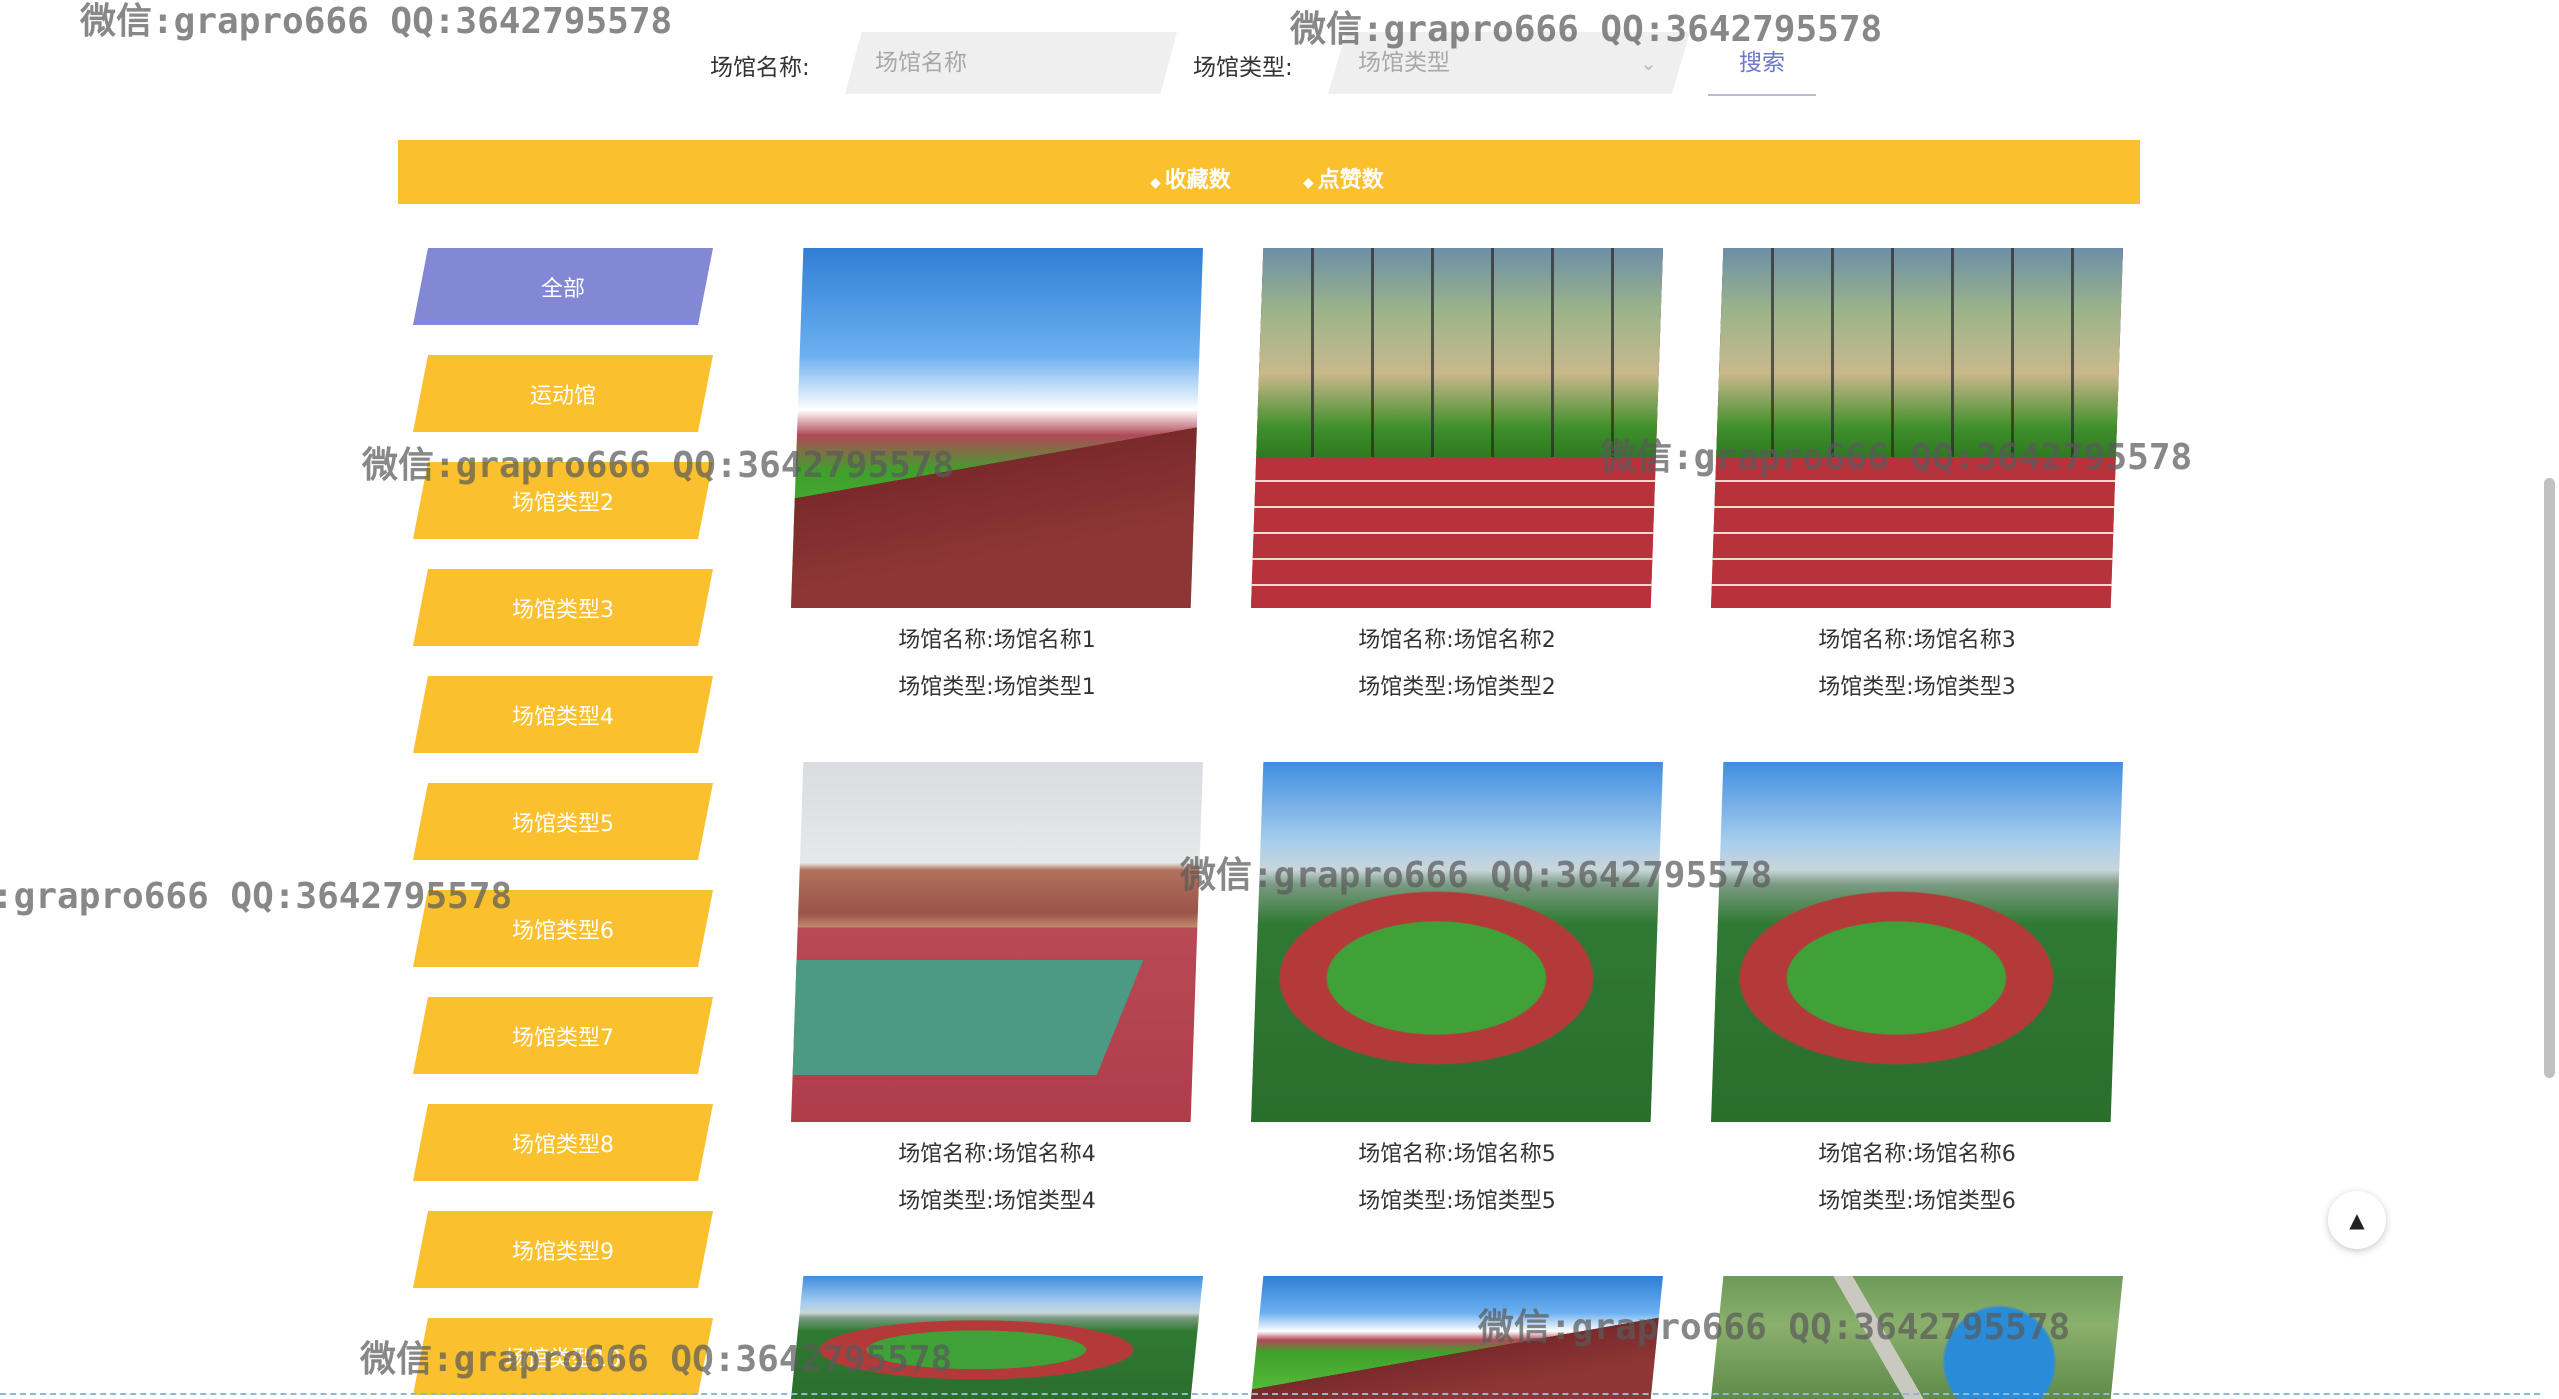 The width and height of the screenshot is (2559, 1399). Describe the element at coordinates (997, 1154) in the screenshot. I see `venue-name: 场馆名称:场馆名称4` at that location.